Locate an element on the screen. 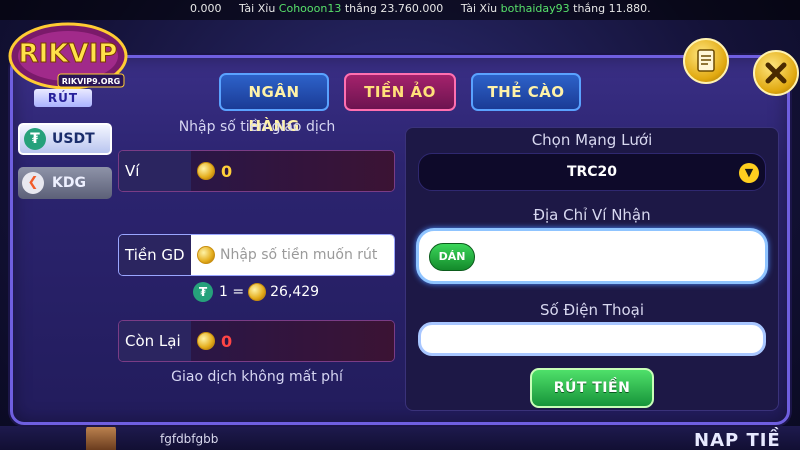  fee-note: Giao dịch không mất phí is located at coordinates (257, 377).